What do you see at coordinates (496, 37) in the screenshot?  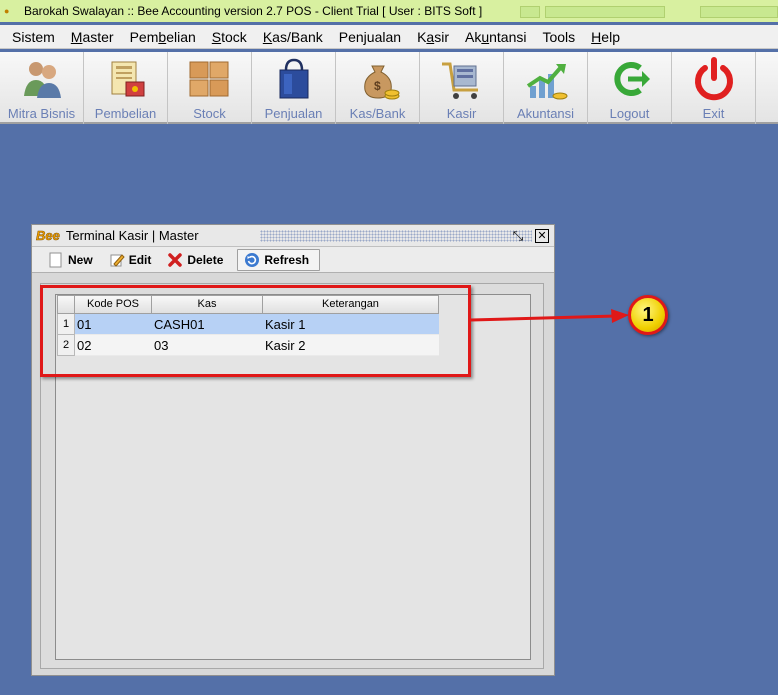 I see `menu-akuntansi: Akuntansi` at bounding box center [496, 37].